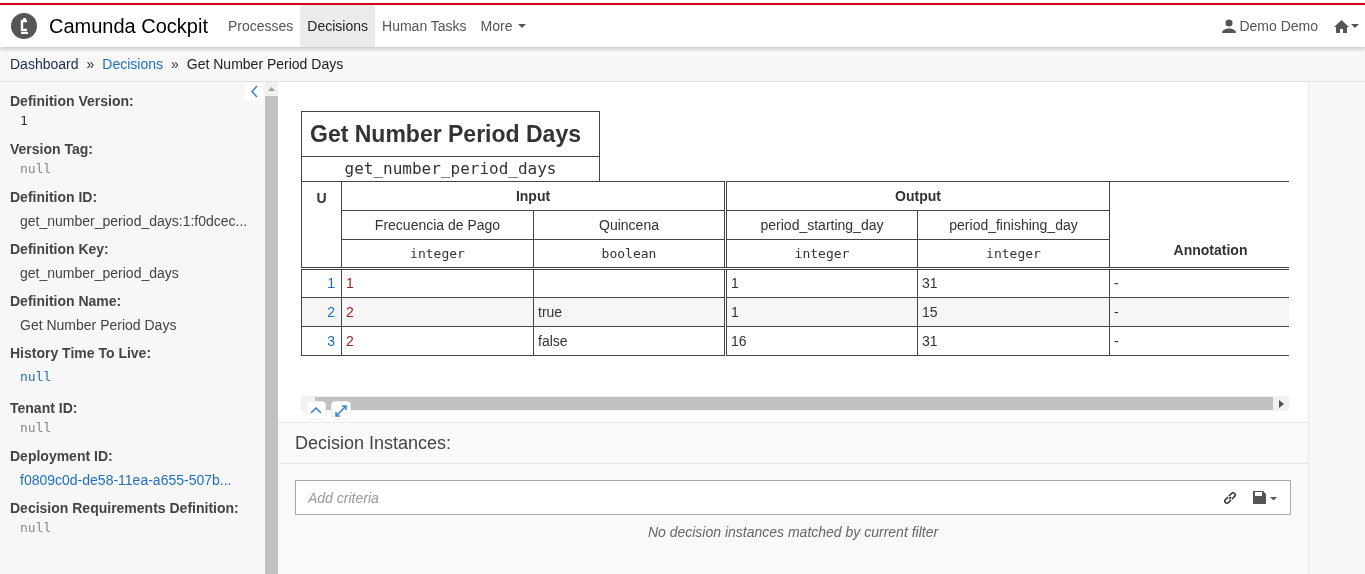  What do you see at coordinates (321, 341) in the screenshot?
I see `rule-number: 3` at bounding box center [321, 341].